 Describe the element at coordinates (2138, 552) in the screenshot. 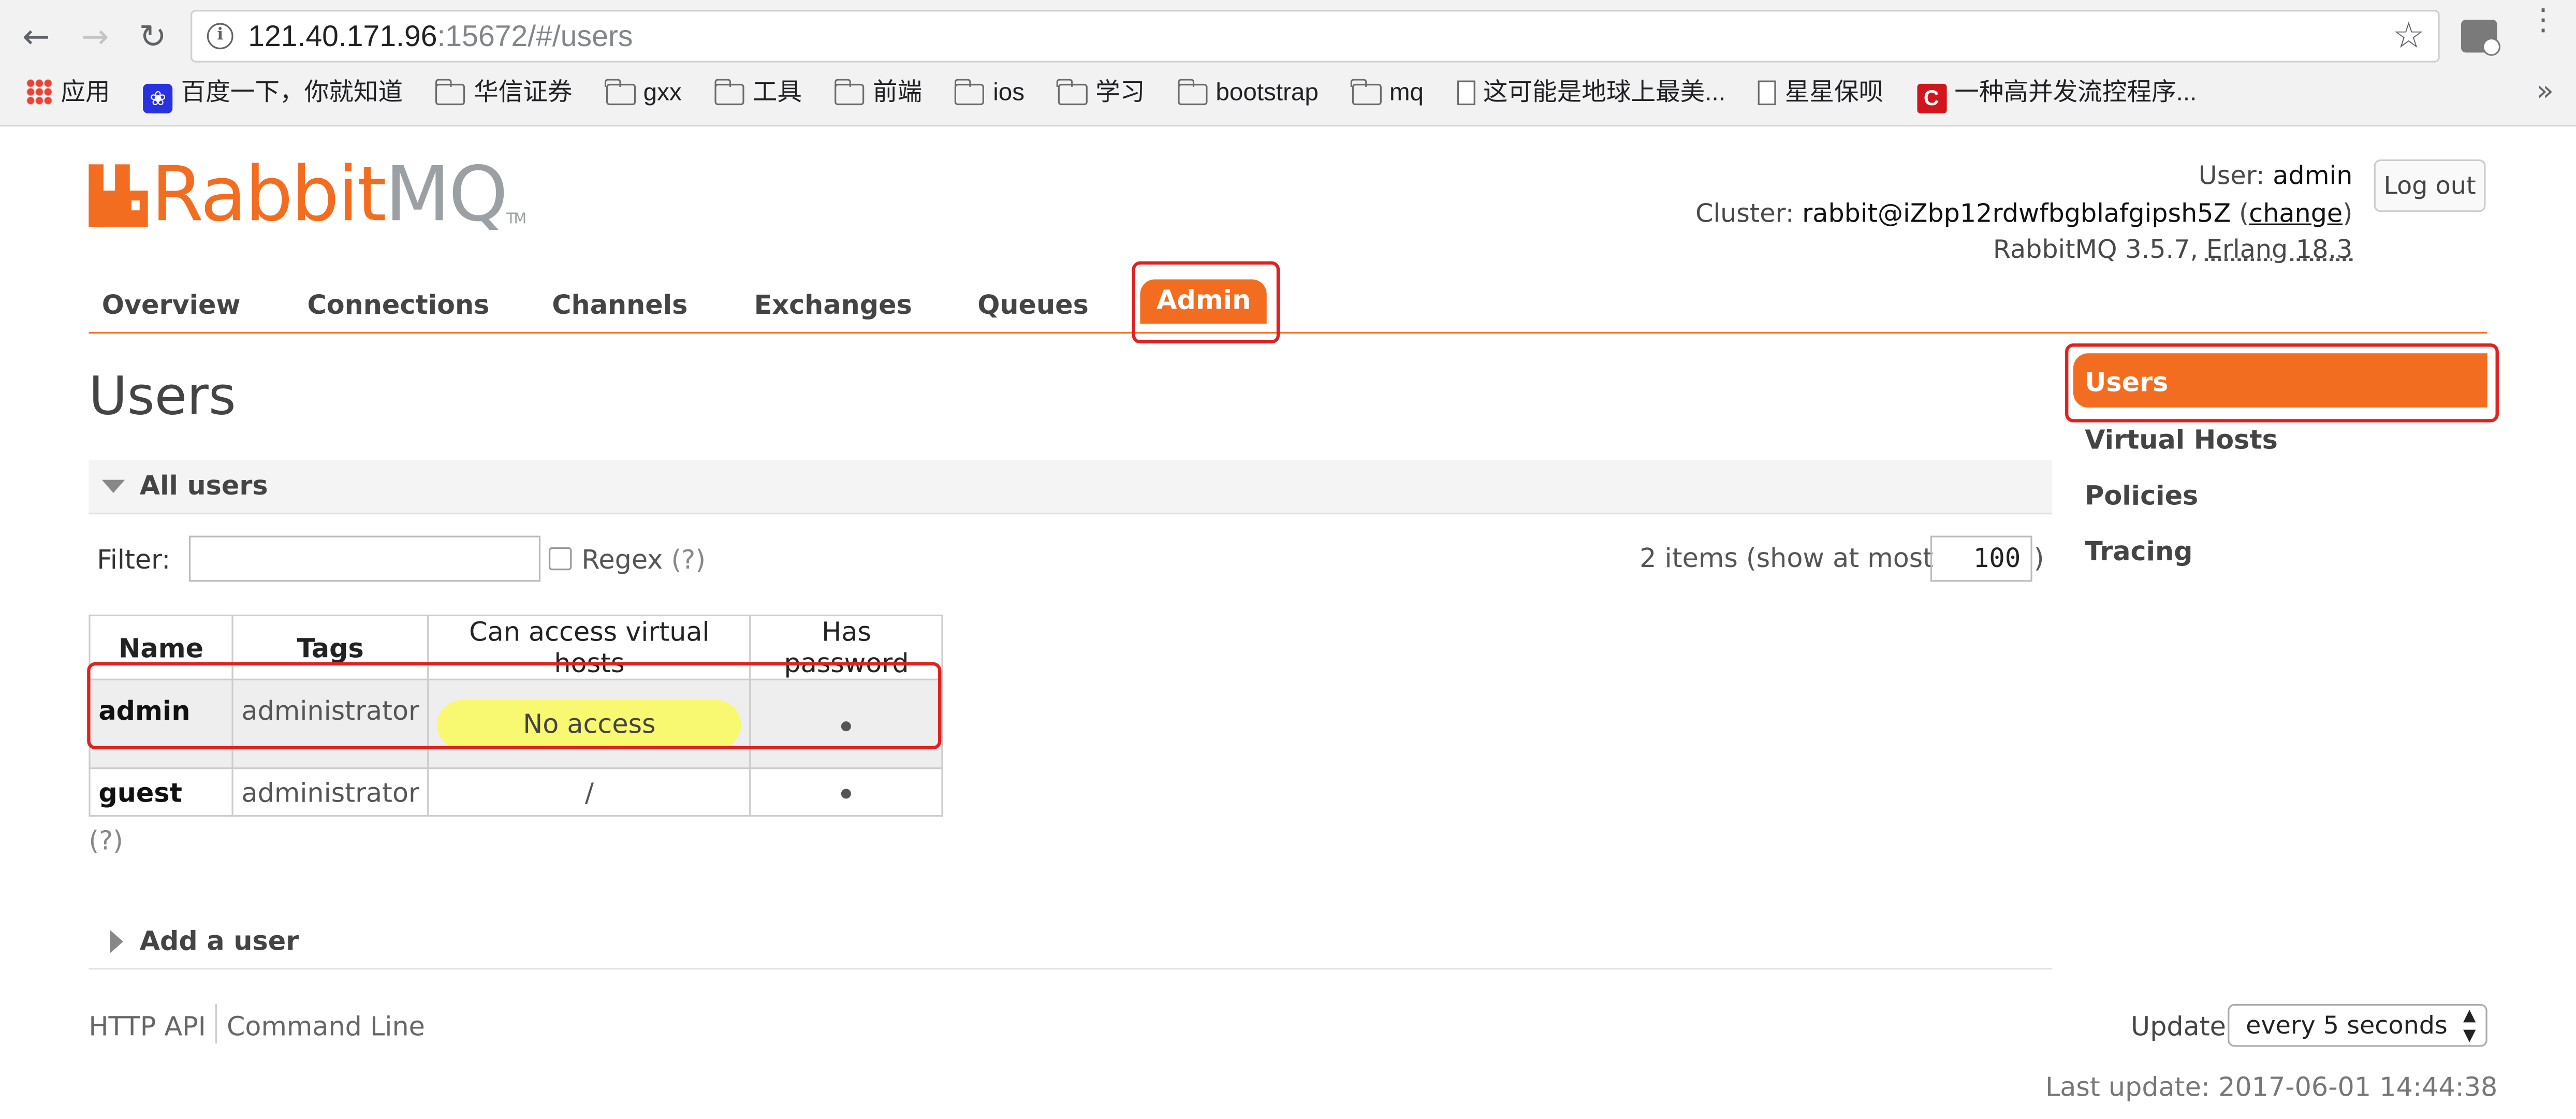

I see `sidebar-item-tracing: Tracing` at that location.